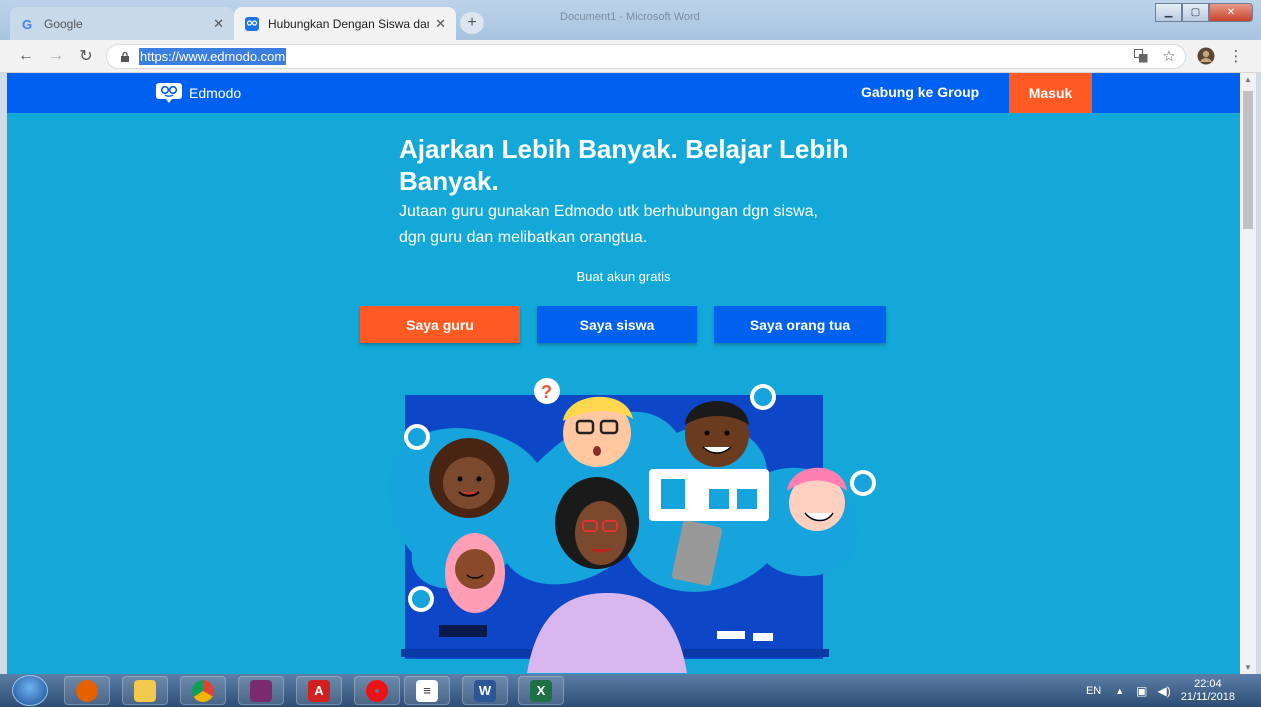  I want to click on notepad-icon: ≡, so click(427, 690).